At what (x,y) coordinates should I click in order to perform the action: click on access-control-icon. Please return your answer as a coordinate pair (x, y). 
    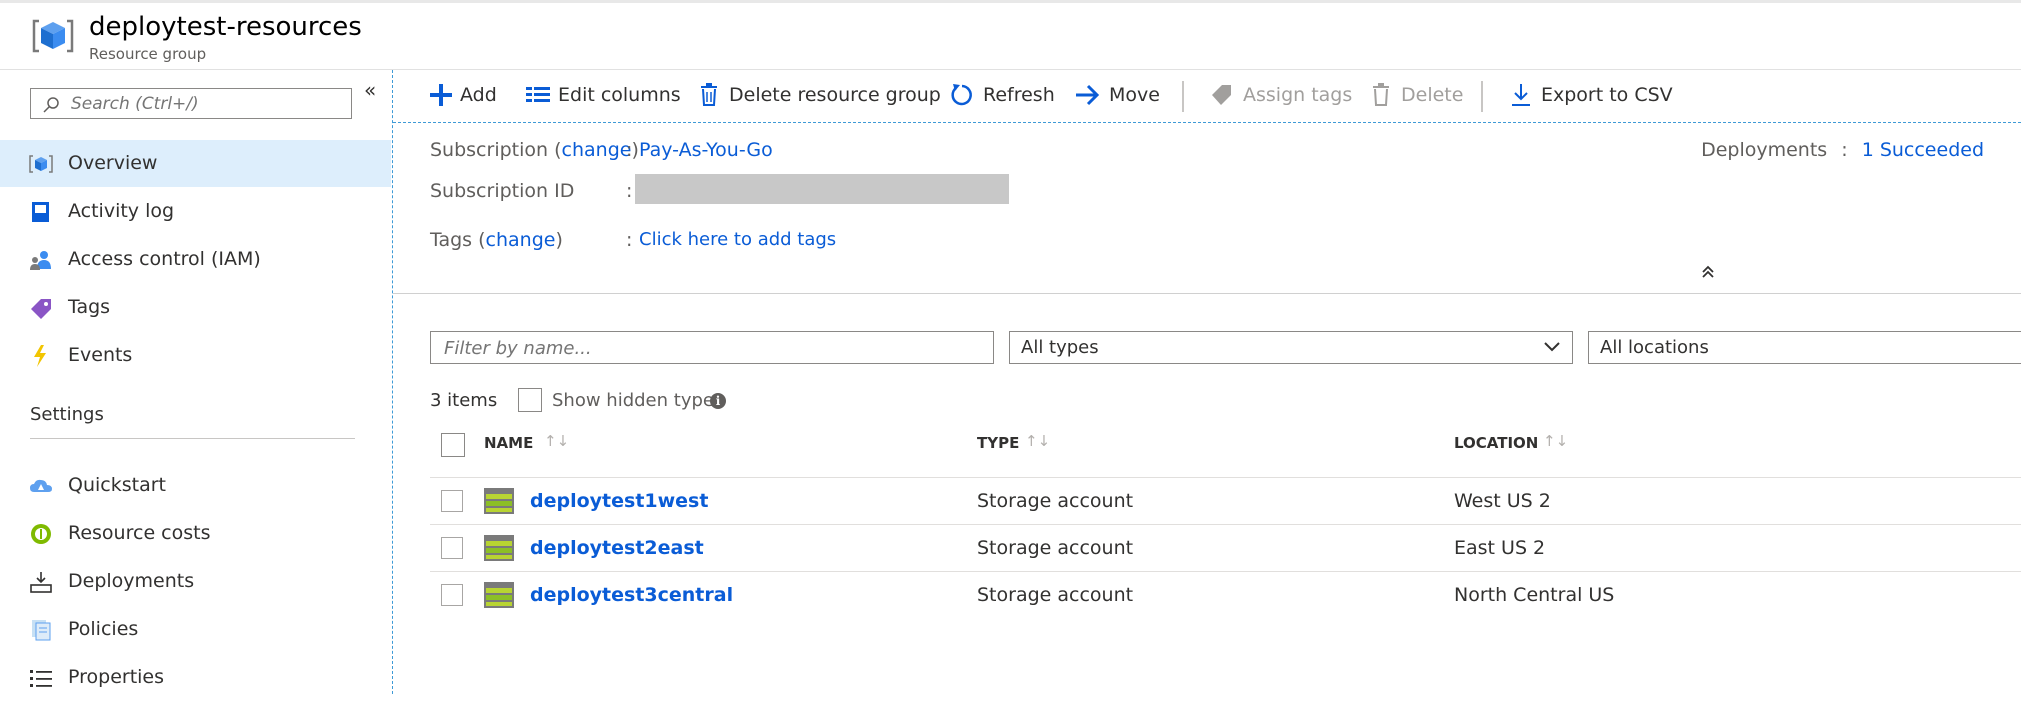
    Looking at the image, I should click on (40, 260).